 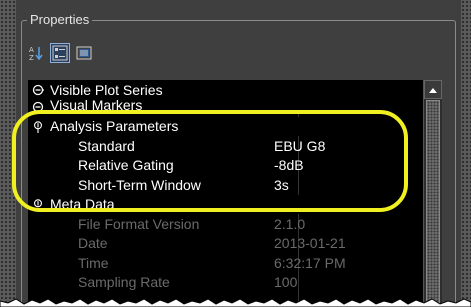 I want to click on property-row-date: Date 2013-01-21, so click(x=225, y=244).